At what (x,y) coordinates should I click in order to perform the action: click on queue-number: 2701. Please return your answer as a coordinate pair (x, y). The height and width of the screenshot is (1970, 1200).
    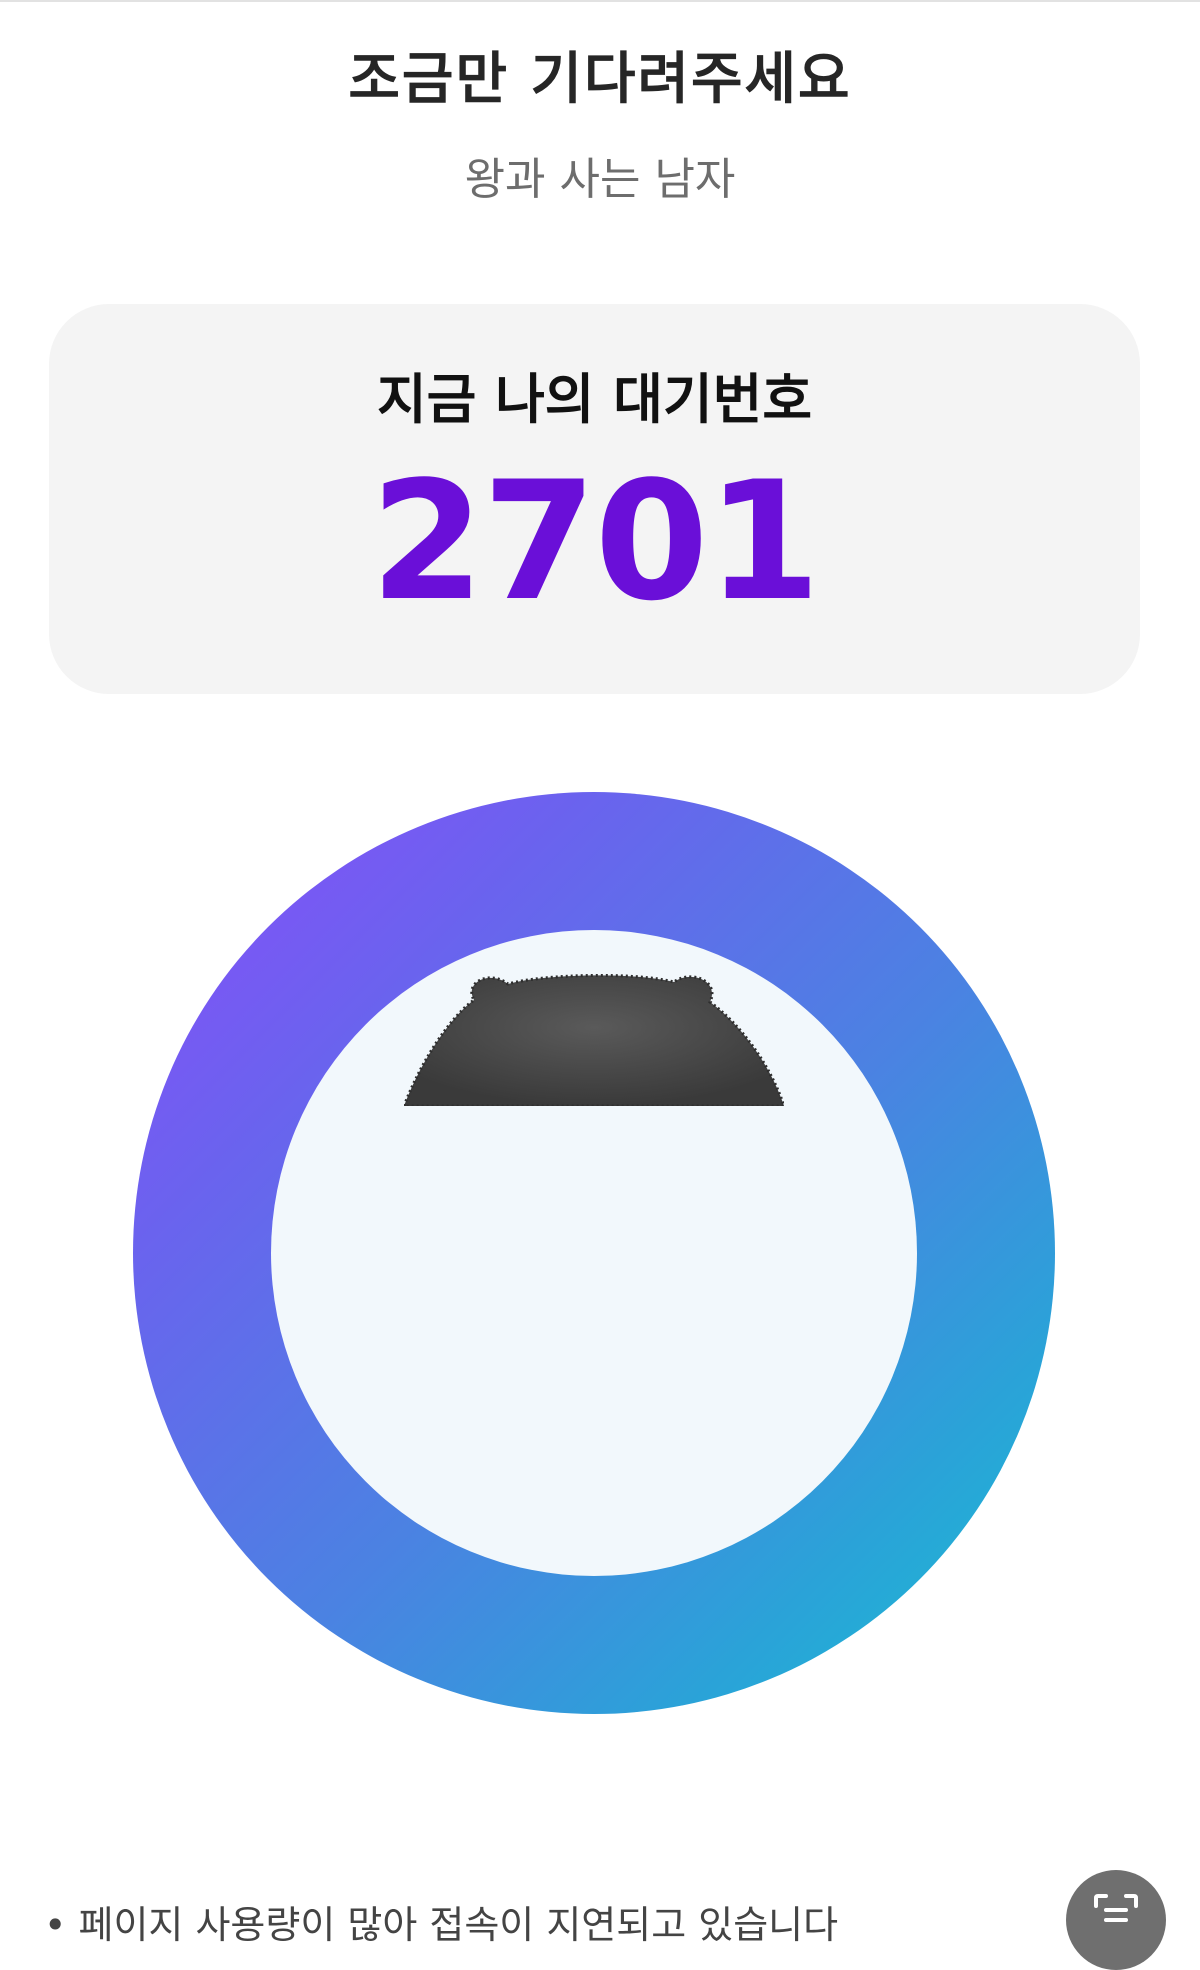
    Looking at the image, I should click on (595, 541).